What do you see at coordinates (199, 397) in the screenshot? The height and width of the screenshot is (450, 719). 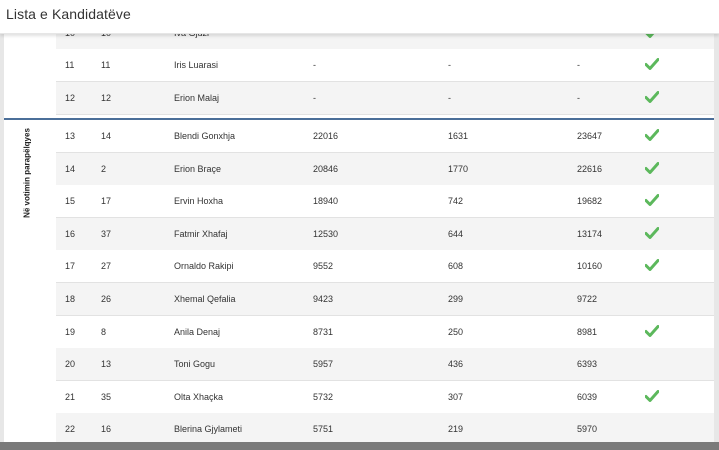 I see `candidate-name-cell: Olta Xhaçka` at bounding box center [199, 397].